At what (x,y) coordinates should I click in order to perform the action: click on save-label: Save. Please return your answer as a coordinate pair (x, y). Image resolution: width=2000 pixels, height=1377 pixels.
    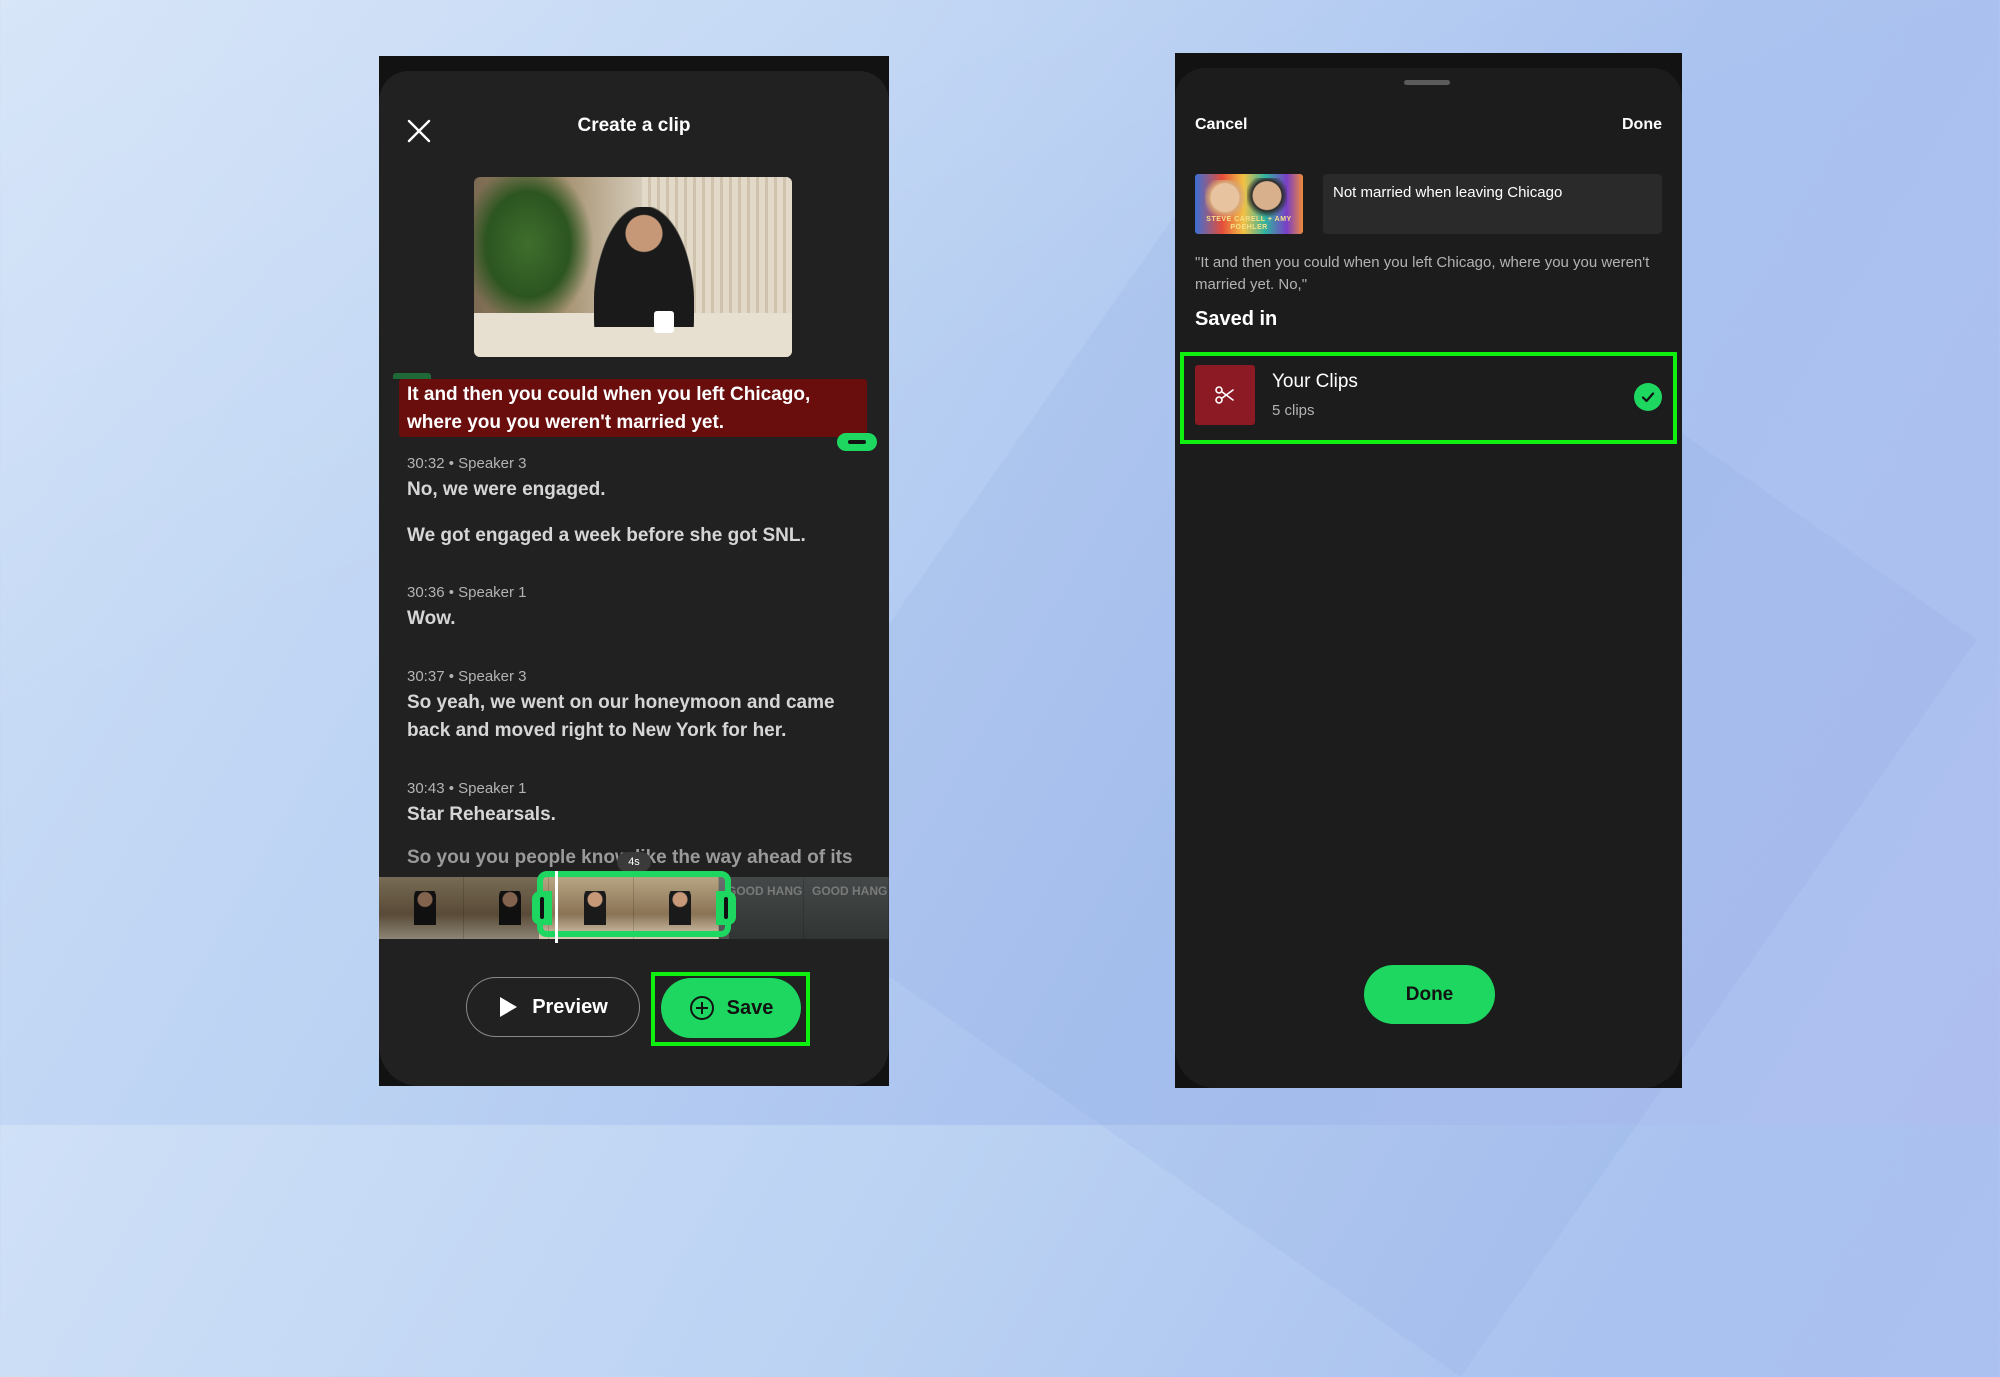
    Looking at the image, I should click on (750, 1007).